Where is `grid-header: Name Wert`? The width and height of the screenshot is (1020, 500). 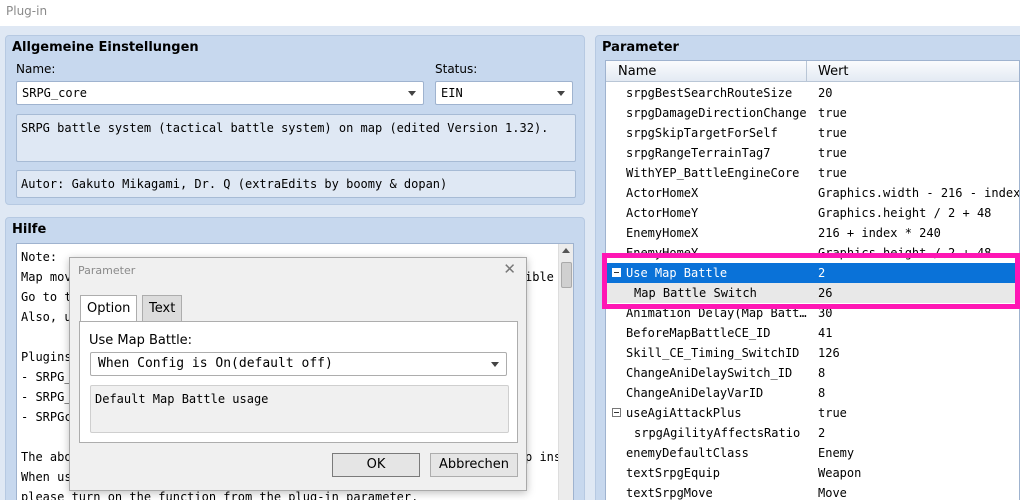
grid-header: Name Wert is located at coordinates (812, 71).